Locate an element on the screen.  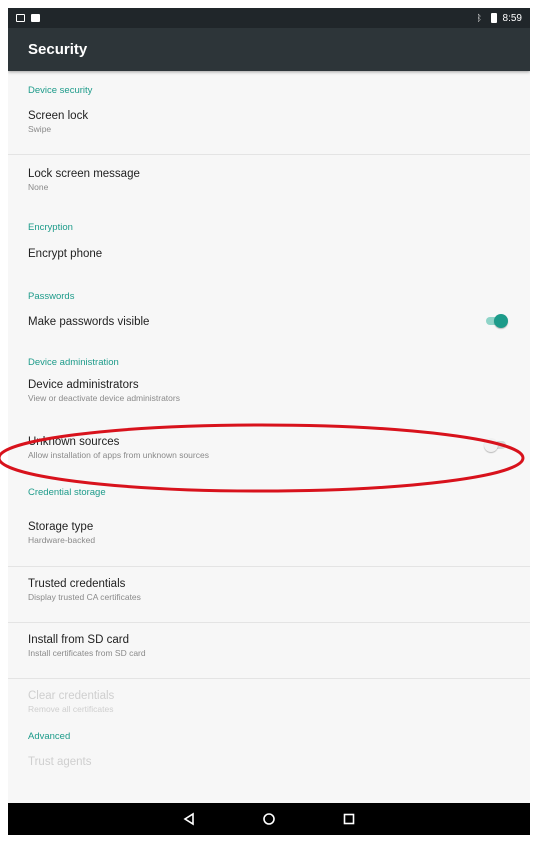
install-from-sd-card-title: Install from SD card is located at coordinates (78, 640).